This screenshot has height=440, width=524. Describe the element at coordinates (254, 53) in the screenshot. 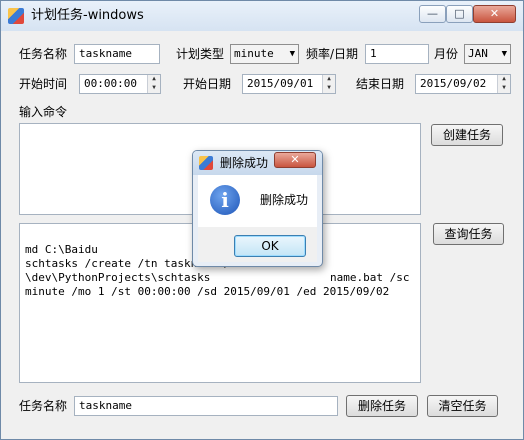

I see `plan-type-value: minute` at that location.